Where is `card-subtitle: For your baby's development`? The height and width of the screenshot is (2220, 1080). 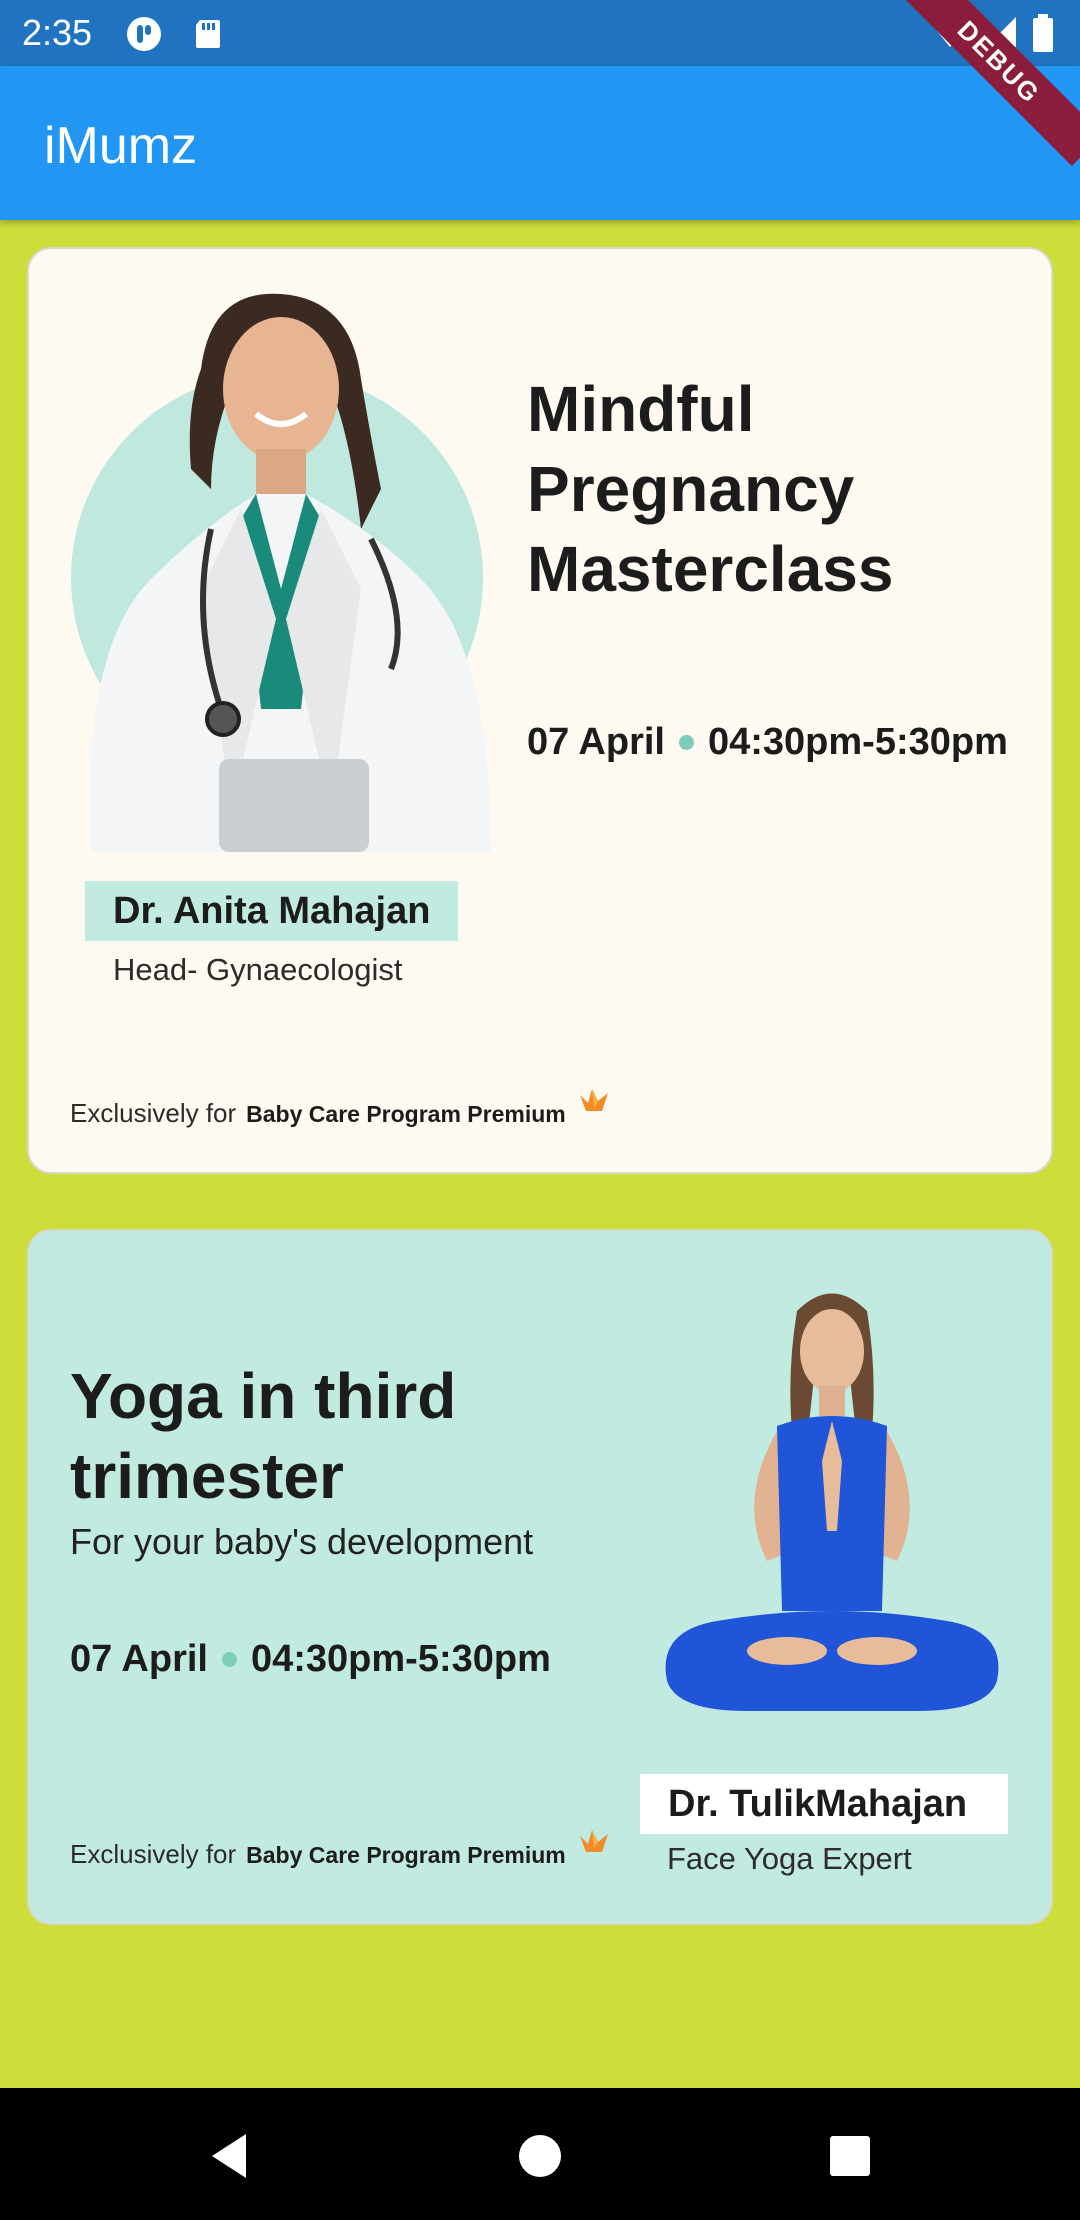
card-subtitle: For your baby's development is located at coordinates (302, 1541).